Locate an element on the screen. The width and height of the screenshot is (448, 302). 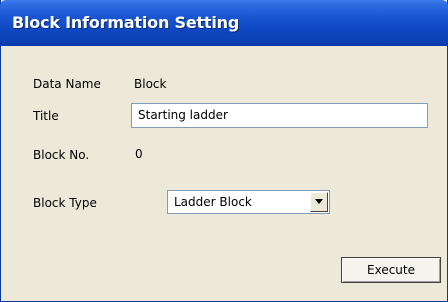
chevron-down-icon is located at coordinates (319, 201).